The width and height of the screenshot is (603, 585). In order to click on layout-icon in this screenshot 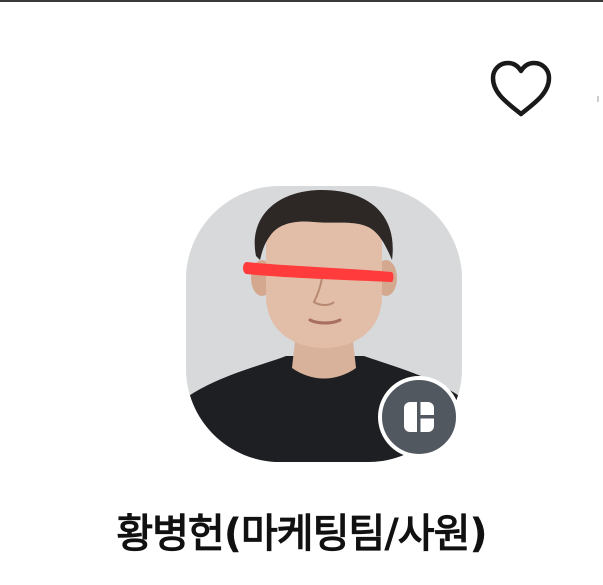, I will do `click(419, 417)`.